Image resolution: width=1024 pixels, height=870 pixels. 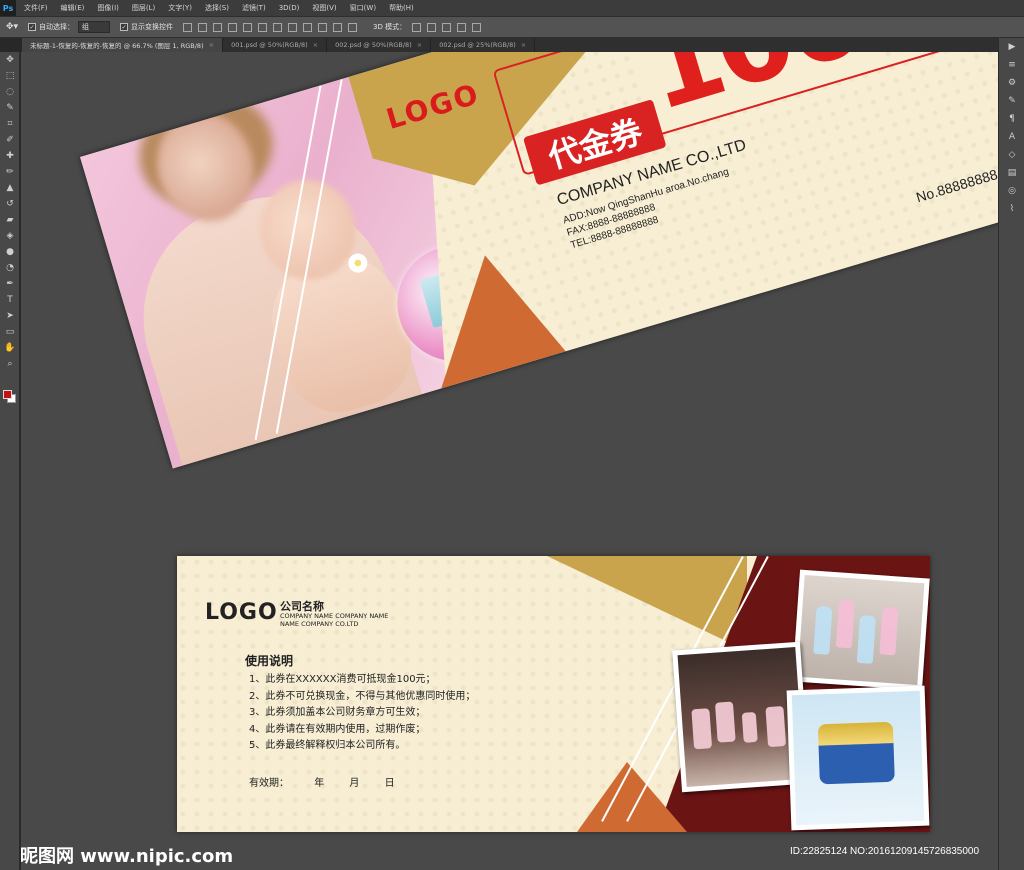 What do you see at coordinates (292, 27) in the screenshot?
I see `distribute-vcenter-icon` at bounding box center [292, 27].